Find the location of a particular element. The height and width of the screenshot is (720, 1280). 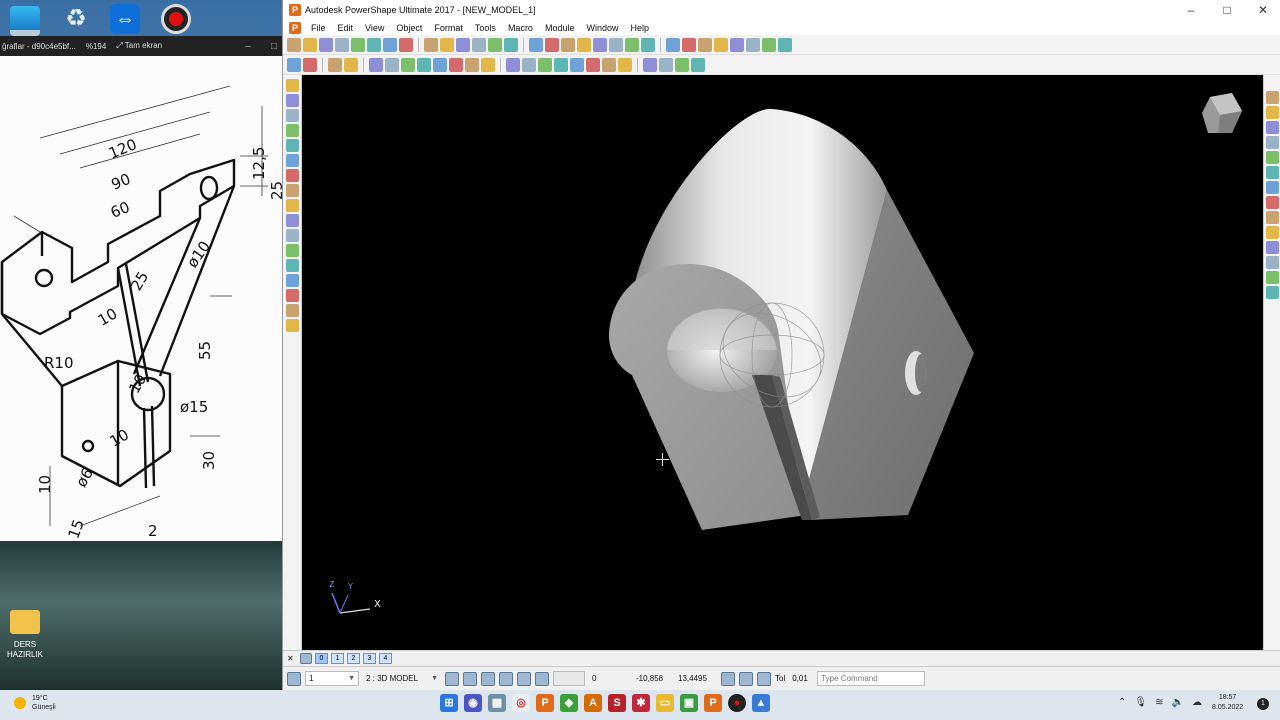

clock: 18:57 8.05.2022 is located at coordinates (1227, 703).